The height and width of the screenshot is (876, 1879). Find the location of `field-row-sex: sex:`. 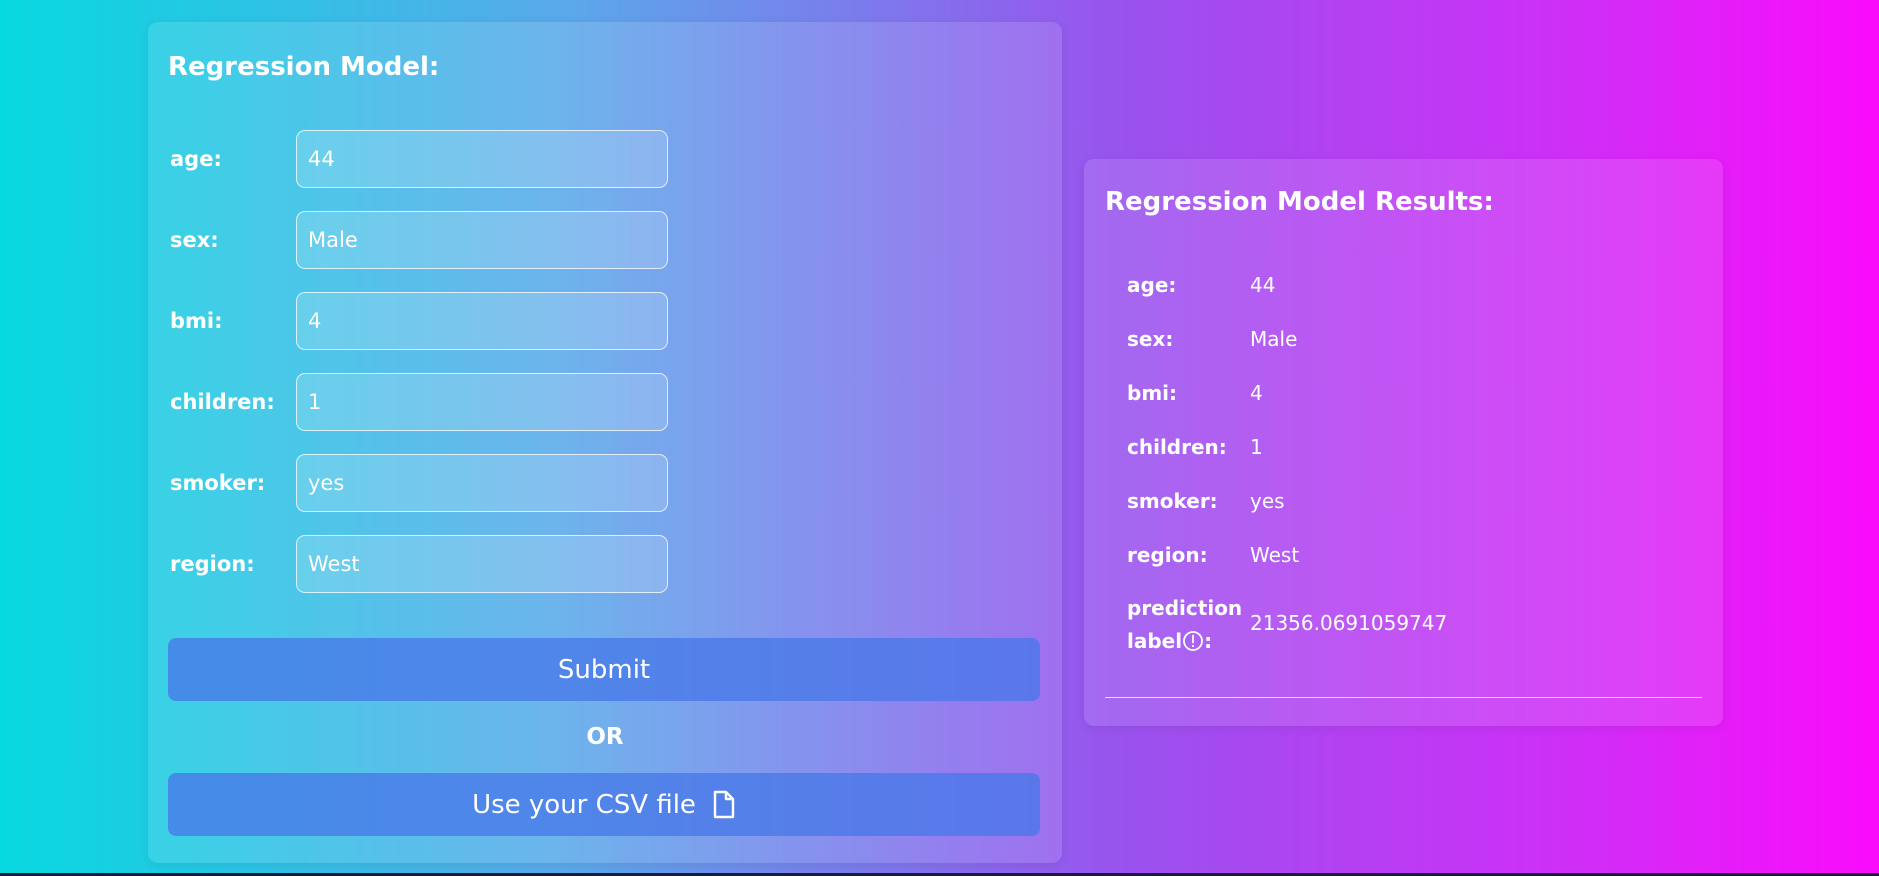

field-row-sex: sex: is located at coordinates (419, 240).